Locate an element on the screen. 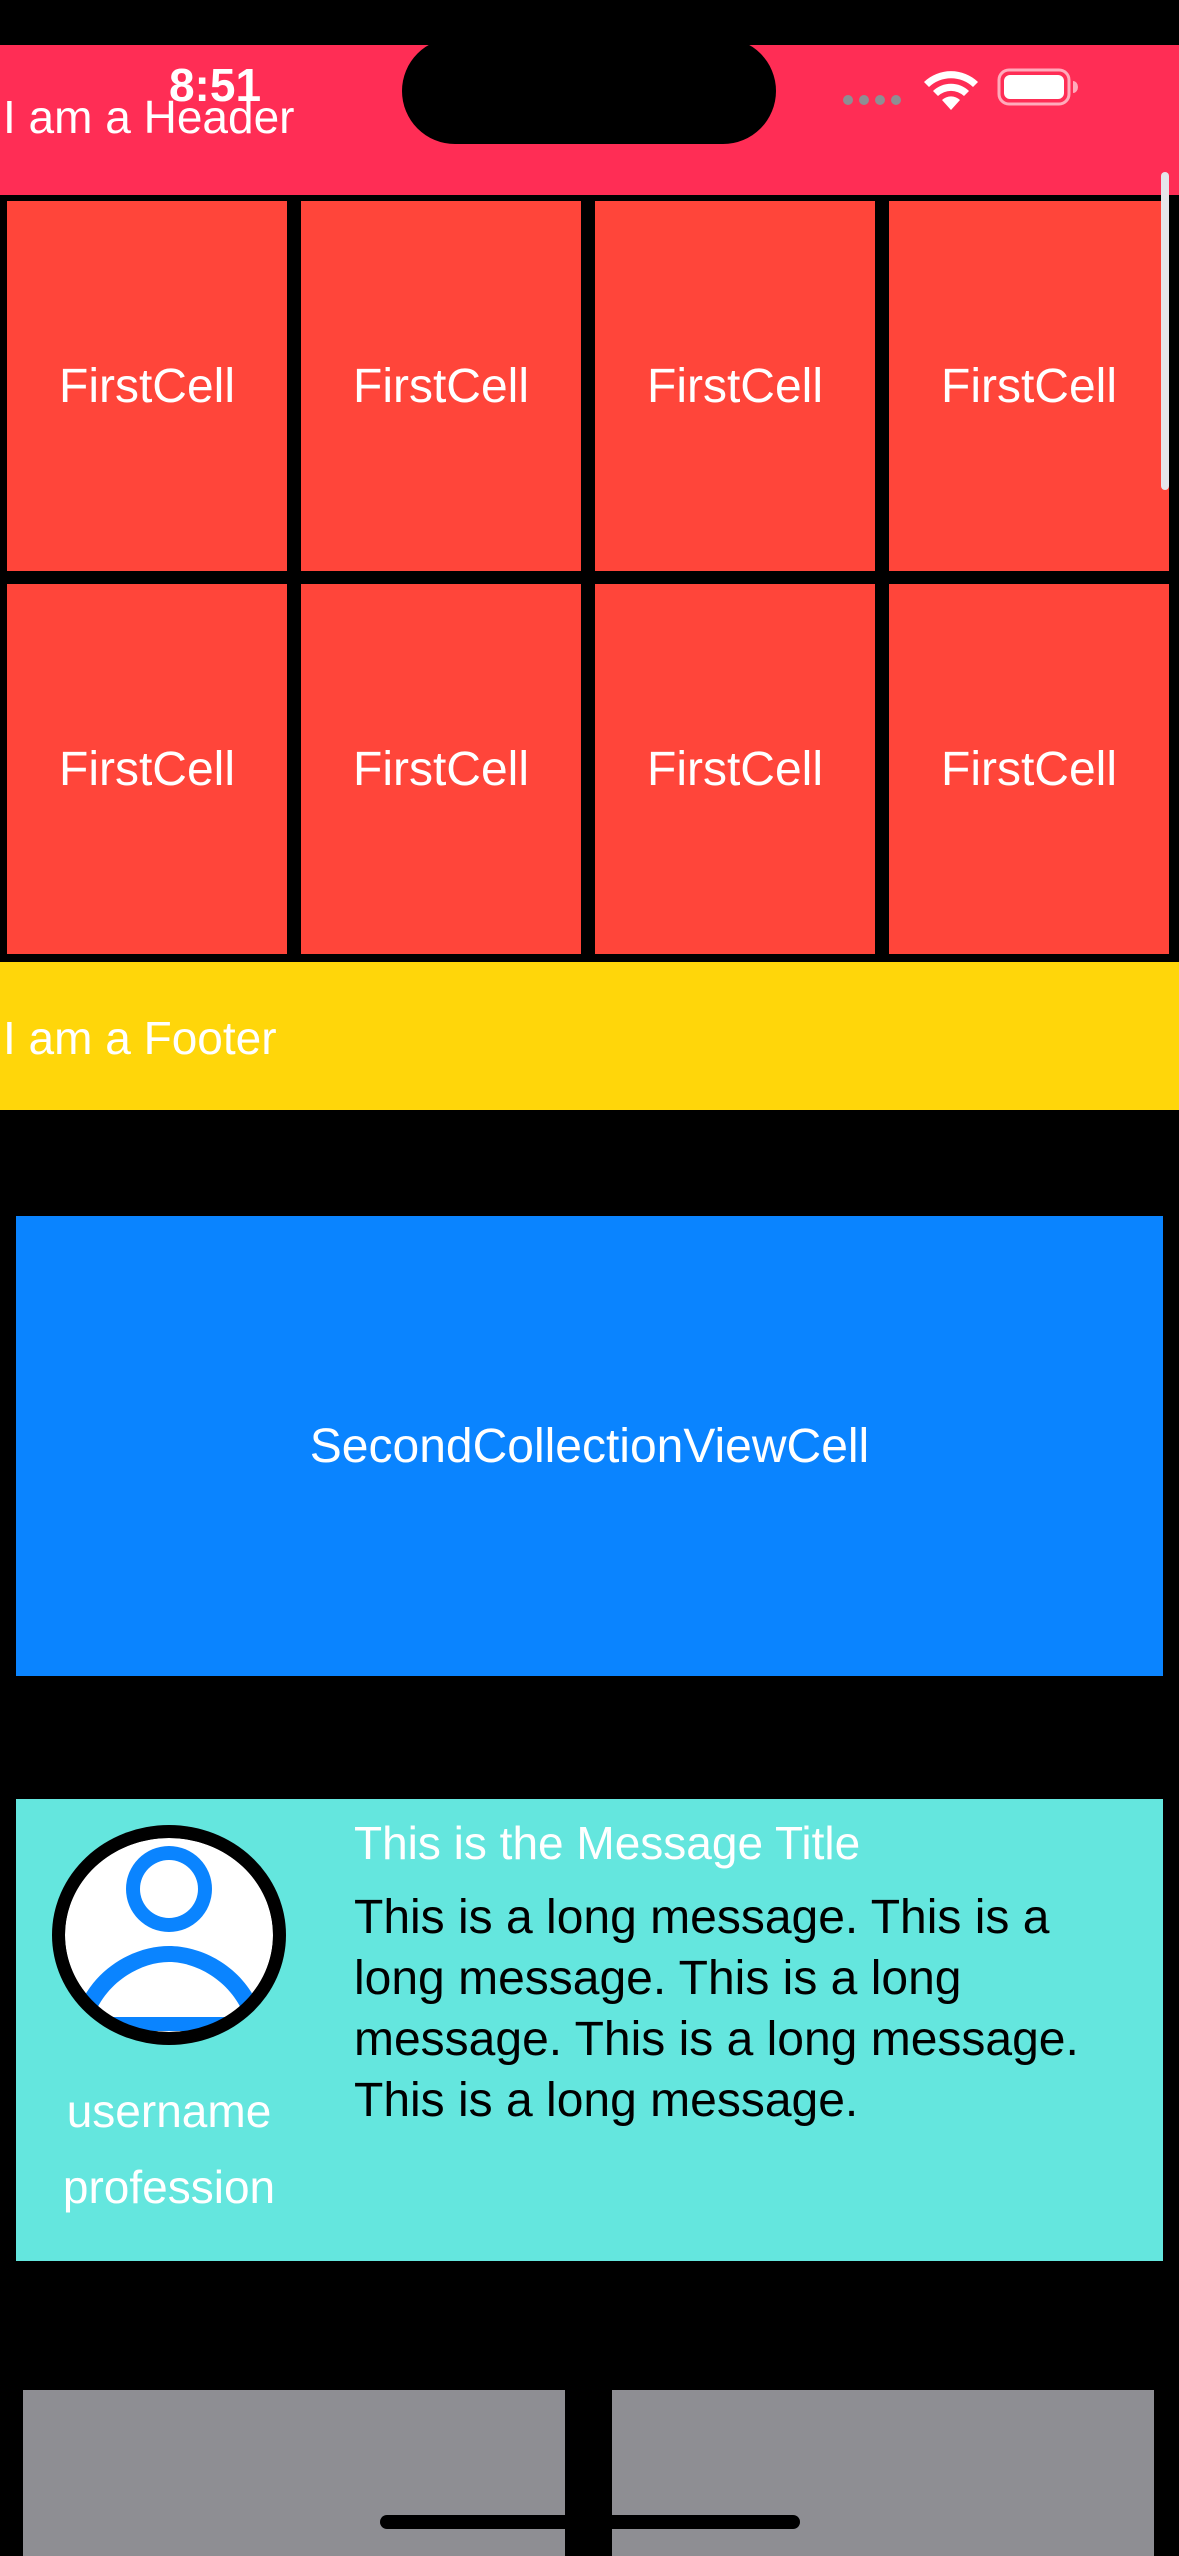  username-label: username is located at coordinates (169, 2111).